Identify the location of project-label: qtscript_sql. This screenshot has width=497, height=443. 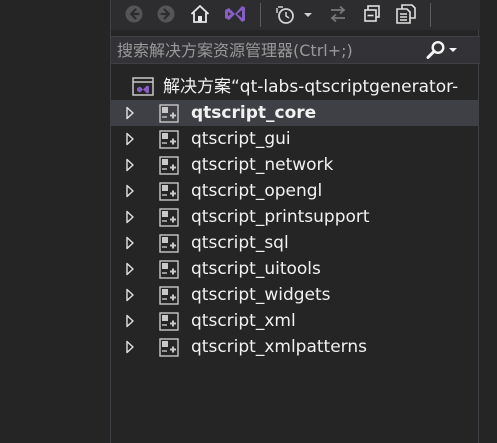
(240, 243).